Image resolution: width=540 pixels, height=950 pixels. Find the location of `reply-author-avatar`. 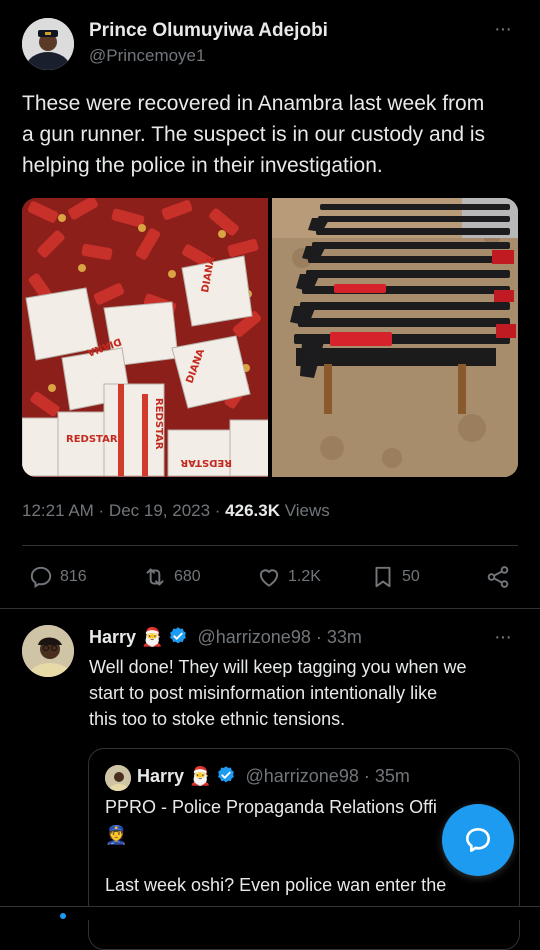

reply-author-avatar is located at coordinates (48, 651).